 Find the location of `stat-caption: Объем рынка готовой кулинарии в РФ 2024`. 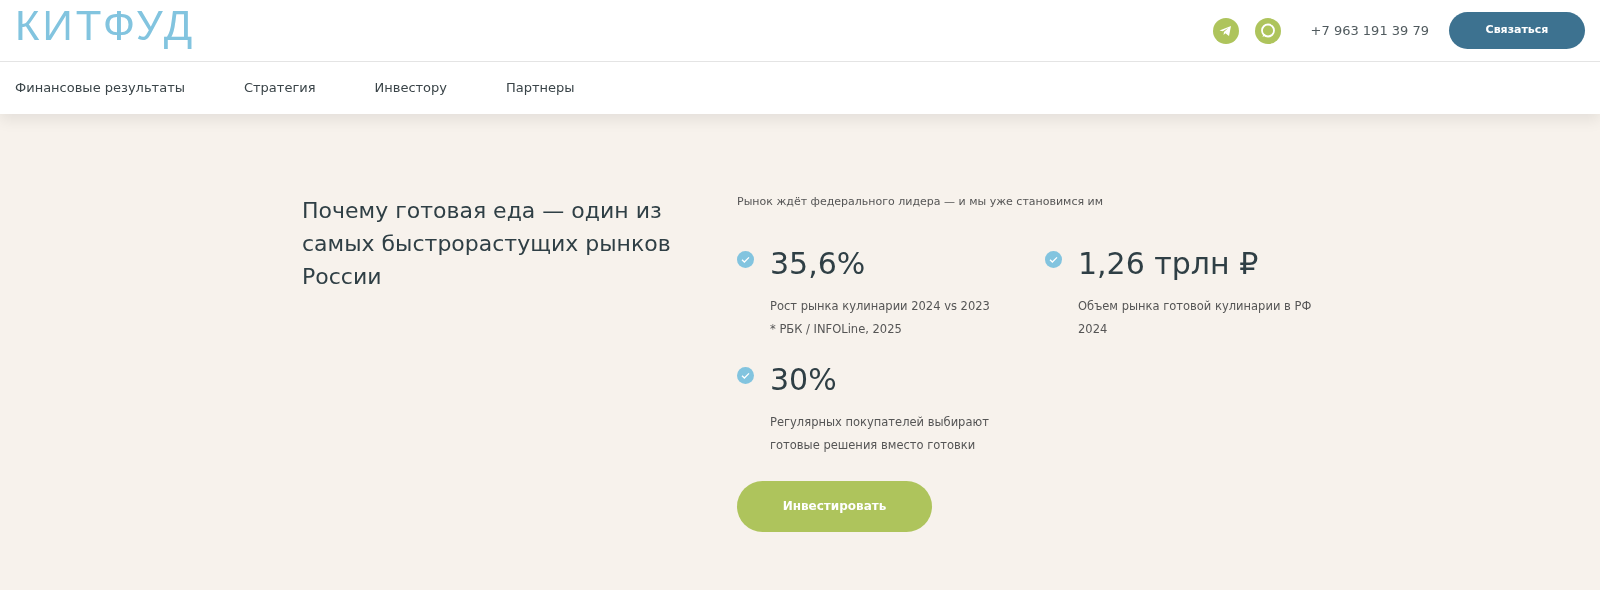

stat-caption: Объем рынка готовой кулинарии в РФ 2024 is located at coordinates (1195, 317).